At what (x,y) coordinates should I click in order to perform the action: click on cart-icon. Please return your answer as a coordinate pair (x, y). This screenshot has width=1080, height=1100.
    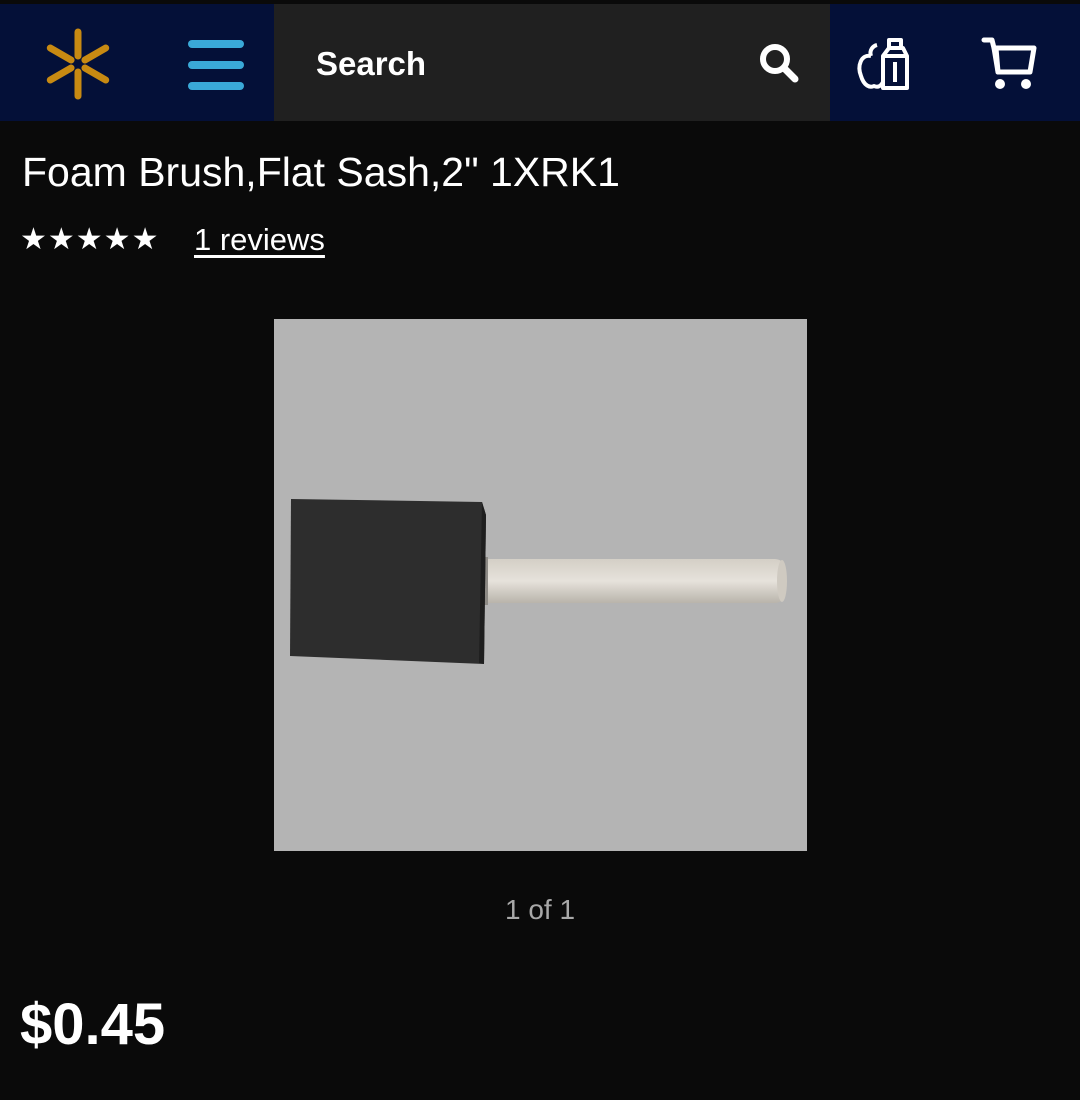
    Looking at the image, I should click on (1010, 64).